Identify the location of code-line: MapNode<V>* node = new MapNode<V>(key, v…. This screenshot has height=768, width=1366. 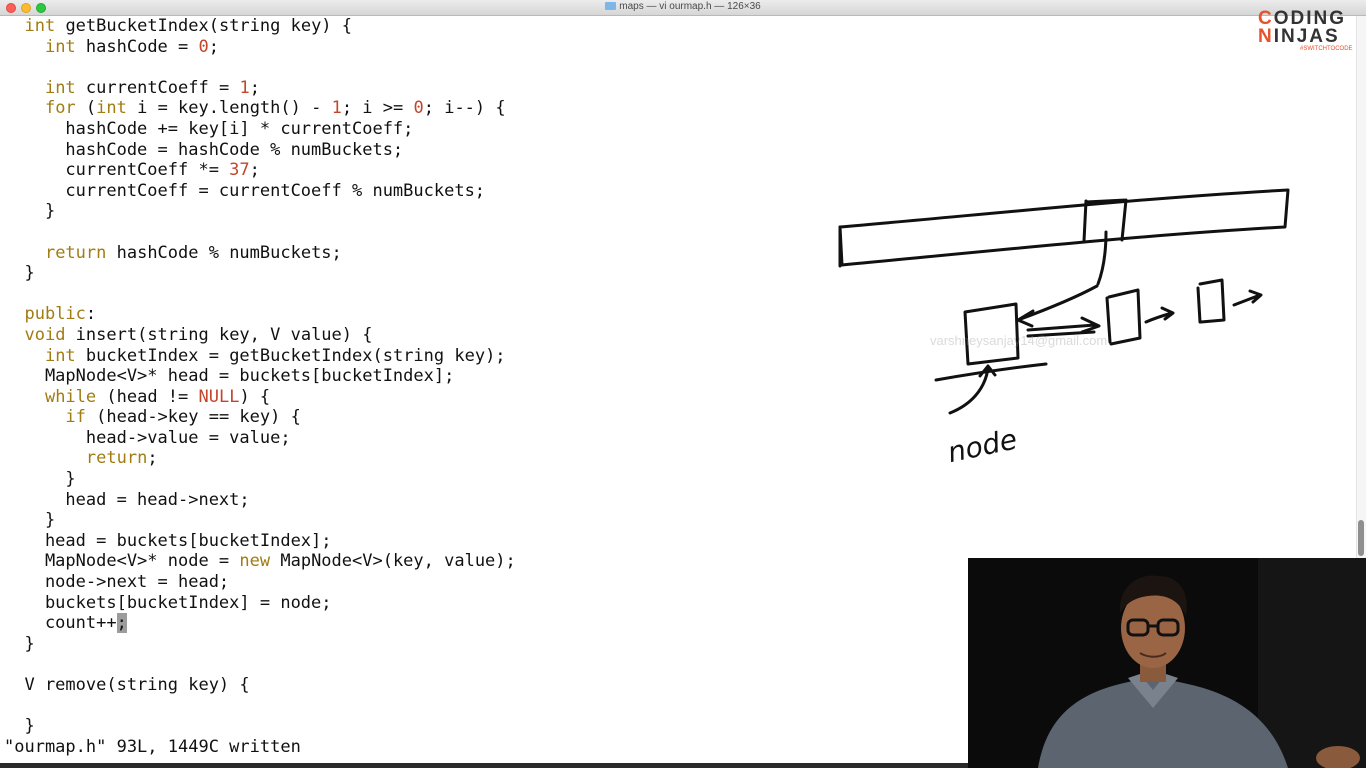
(260, 561).